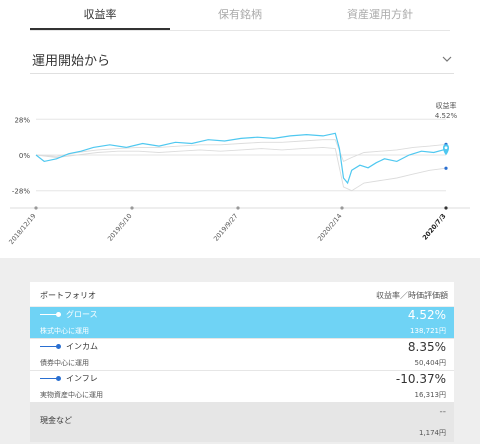 The height and width of the screenshot is (444, 480). Describe the element at coordinates (380, 15) in the screenshot. I see `tab-policy: 資産運用方針` at that location.